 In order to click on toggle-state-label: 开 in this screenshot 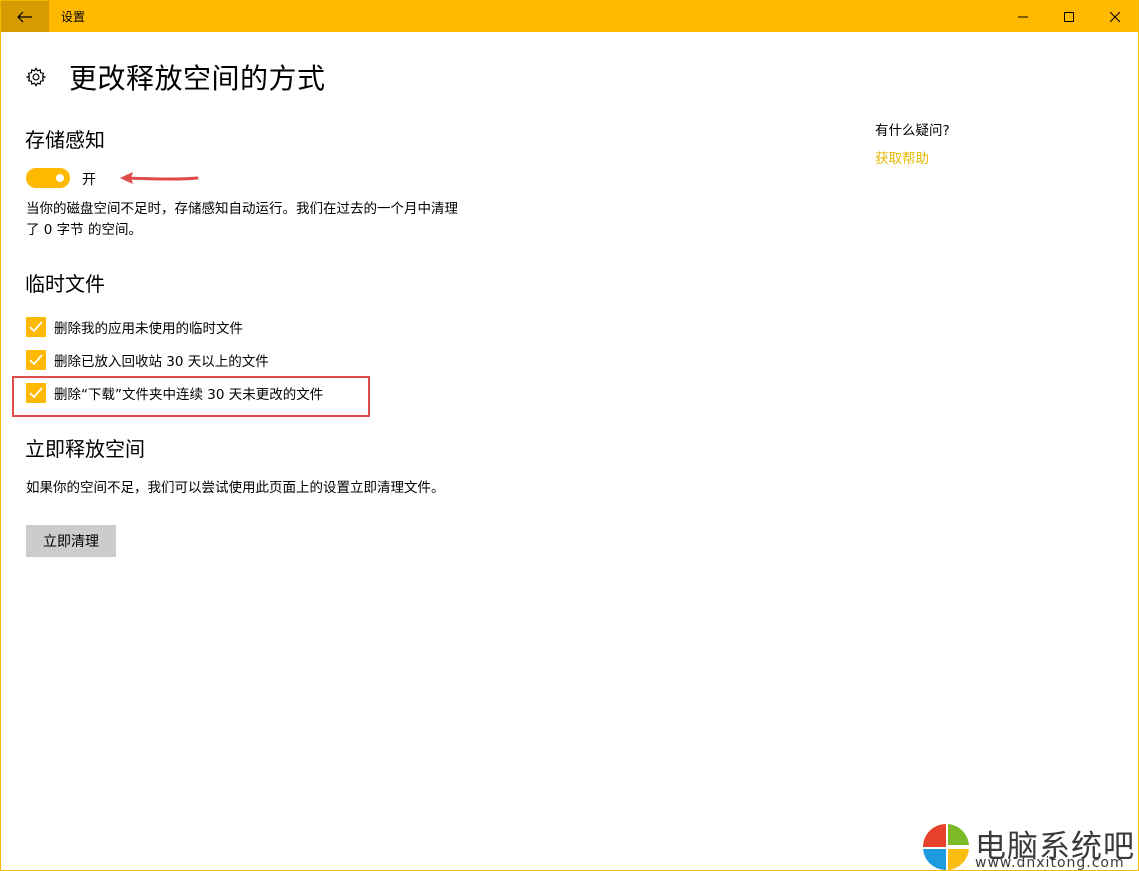, I will do `click(89, 180)`.